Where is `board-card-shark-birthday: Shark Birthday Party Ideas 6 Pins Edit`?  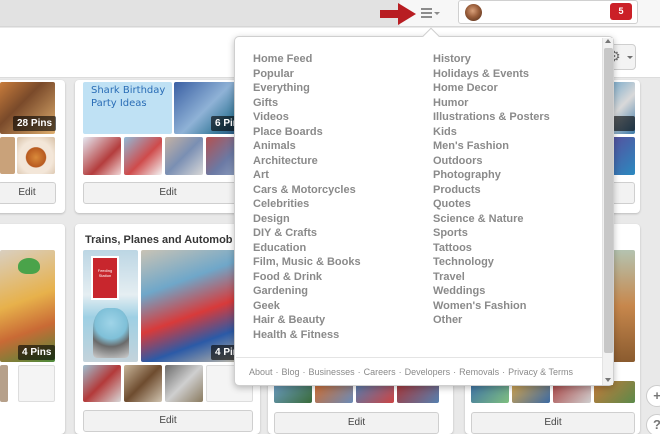
board-card-shark-birthday: Shark Birthday Party Ideas 6 Pins Edit is located at coordinates (167, 146).